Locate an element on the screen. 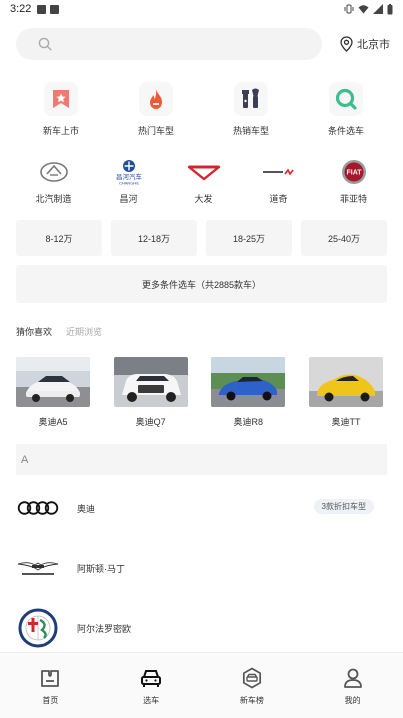  notification-square-icon is located at coordinates (55, 9).